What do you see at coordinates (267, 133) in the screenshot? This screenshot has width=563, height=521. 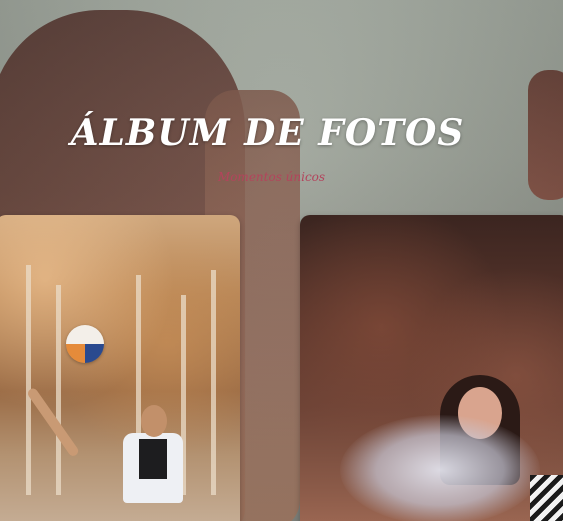 I see `page-title: ÁLBUM DE FOTOS` at bounding box center [267, 133].